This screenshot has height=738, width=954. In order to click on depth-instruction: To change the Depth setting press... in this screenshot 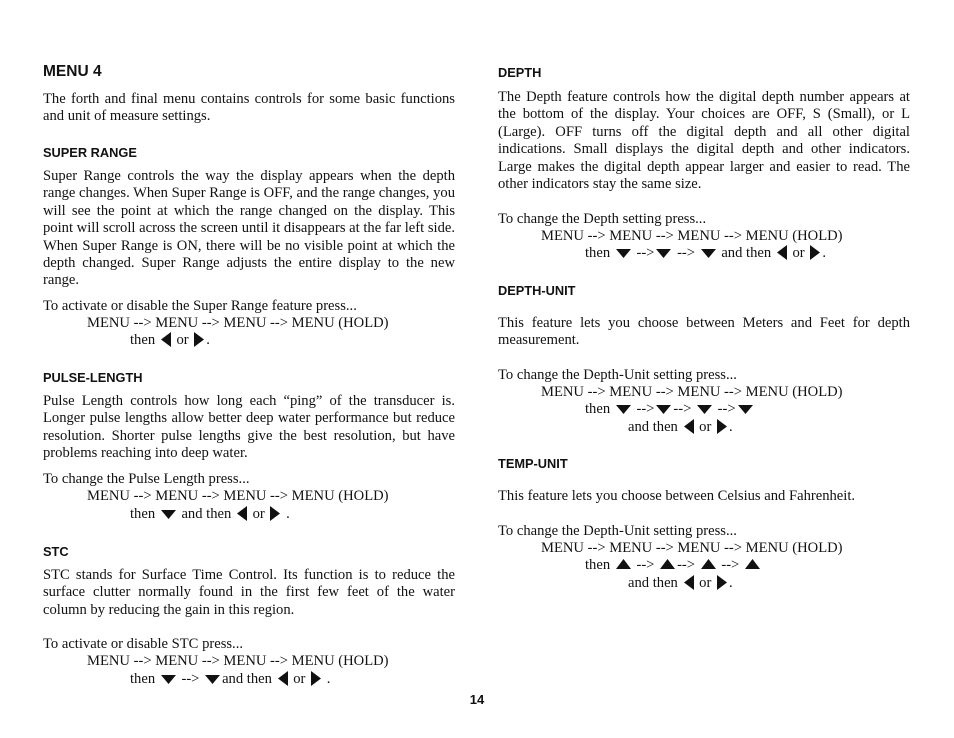, I will do `click(602, 219)`.